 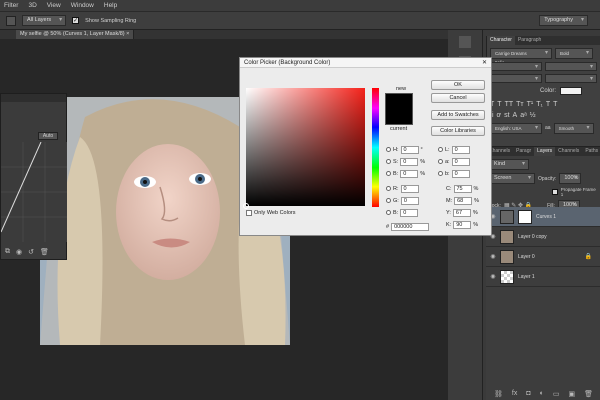 I want to click on anti-alias-select: Smooth, so click(x=573, y=128).